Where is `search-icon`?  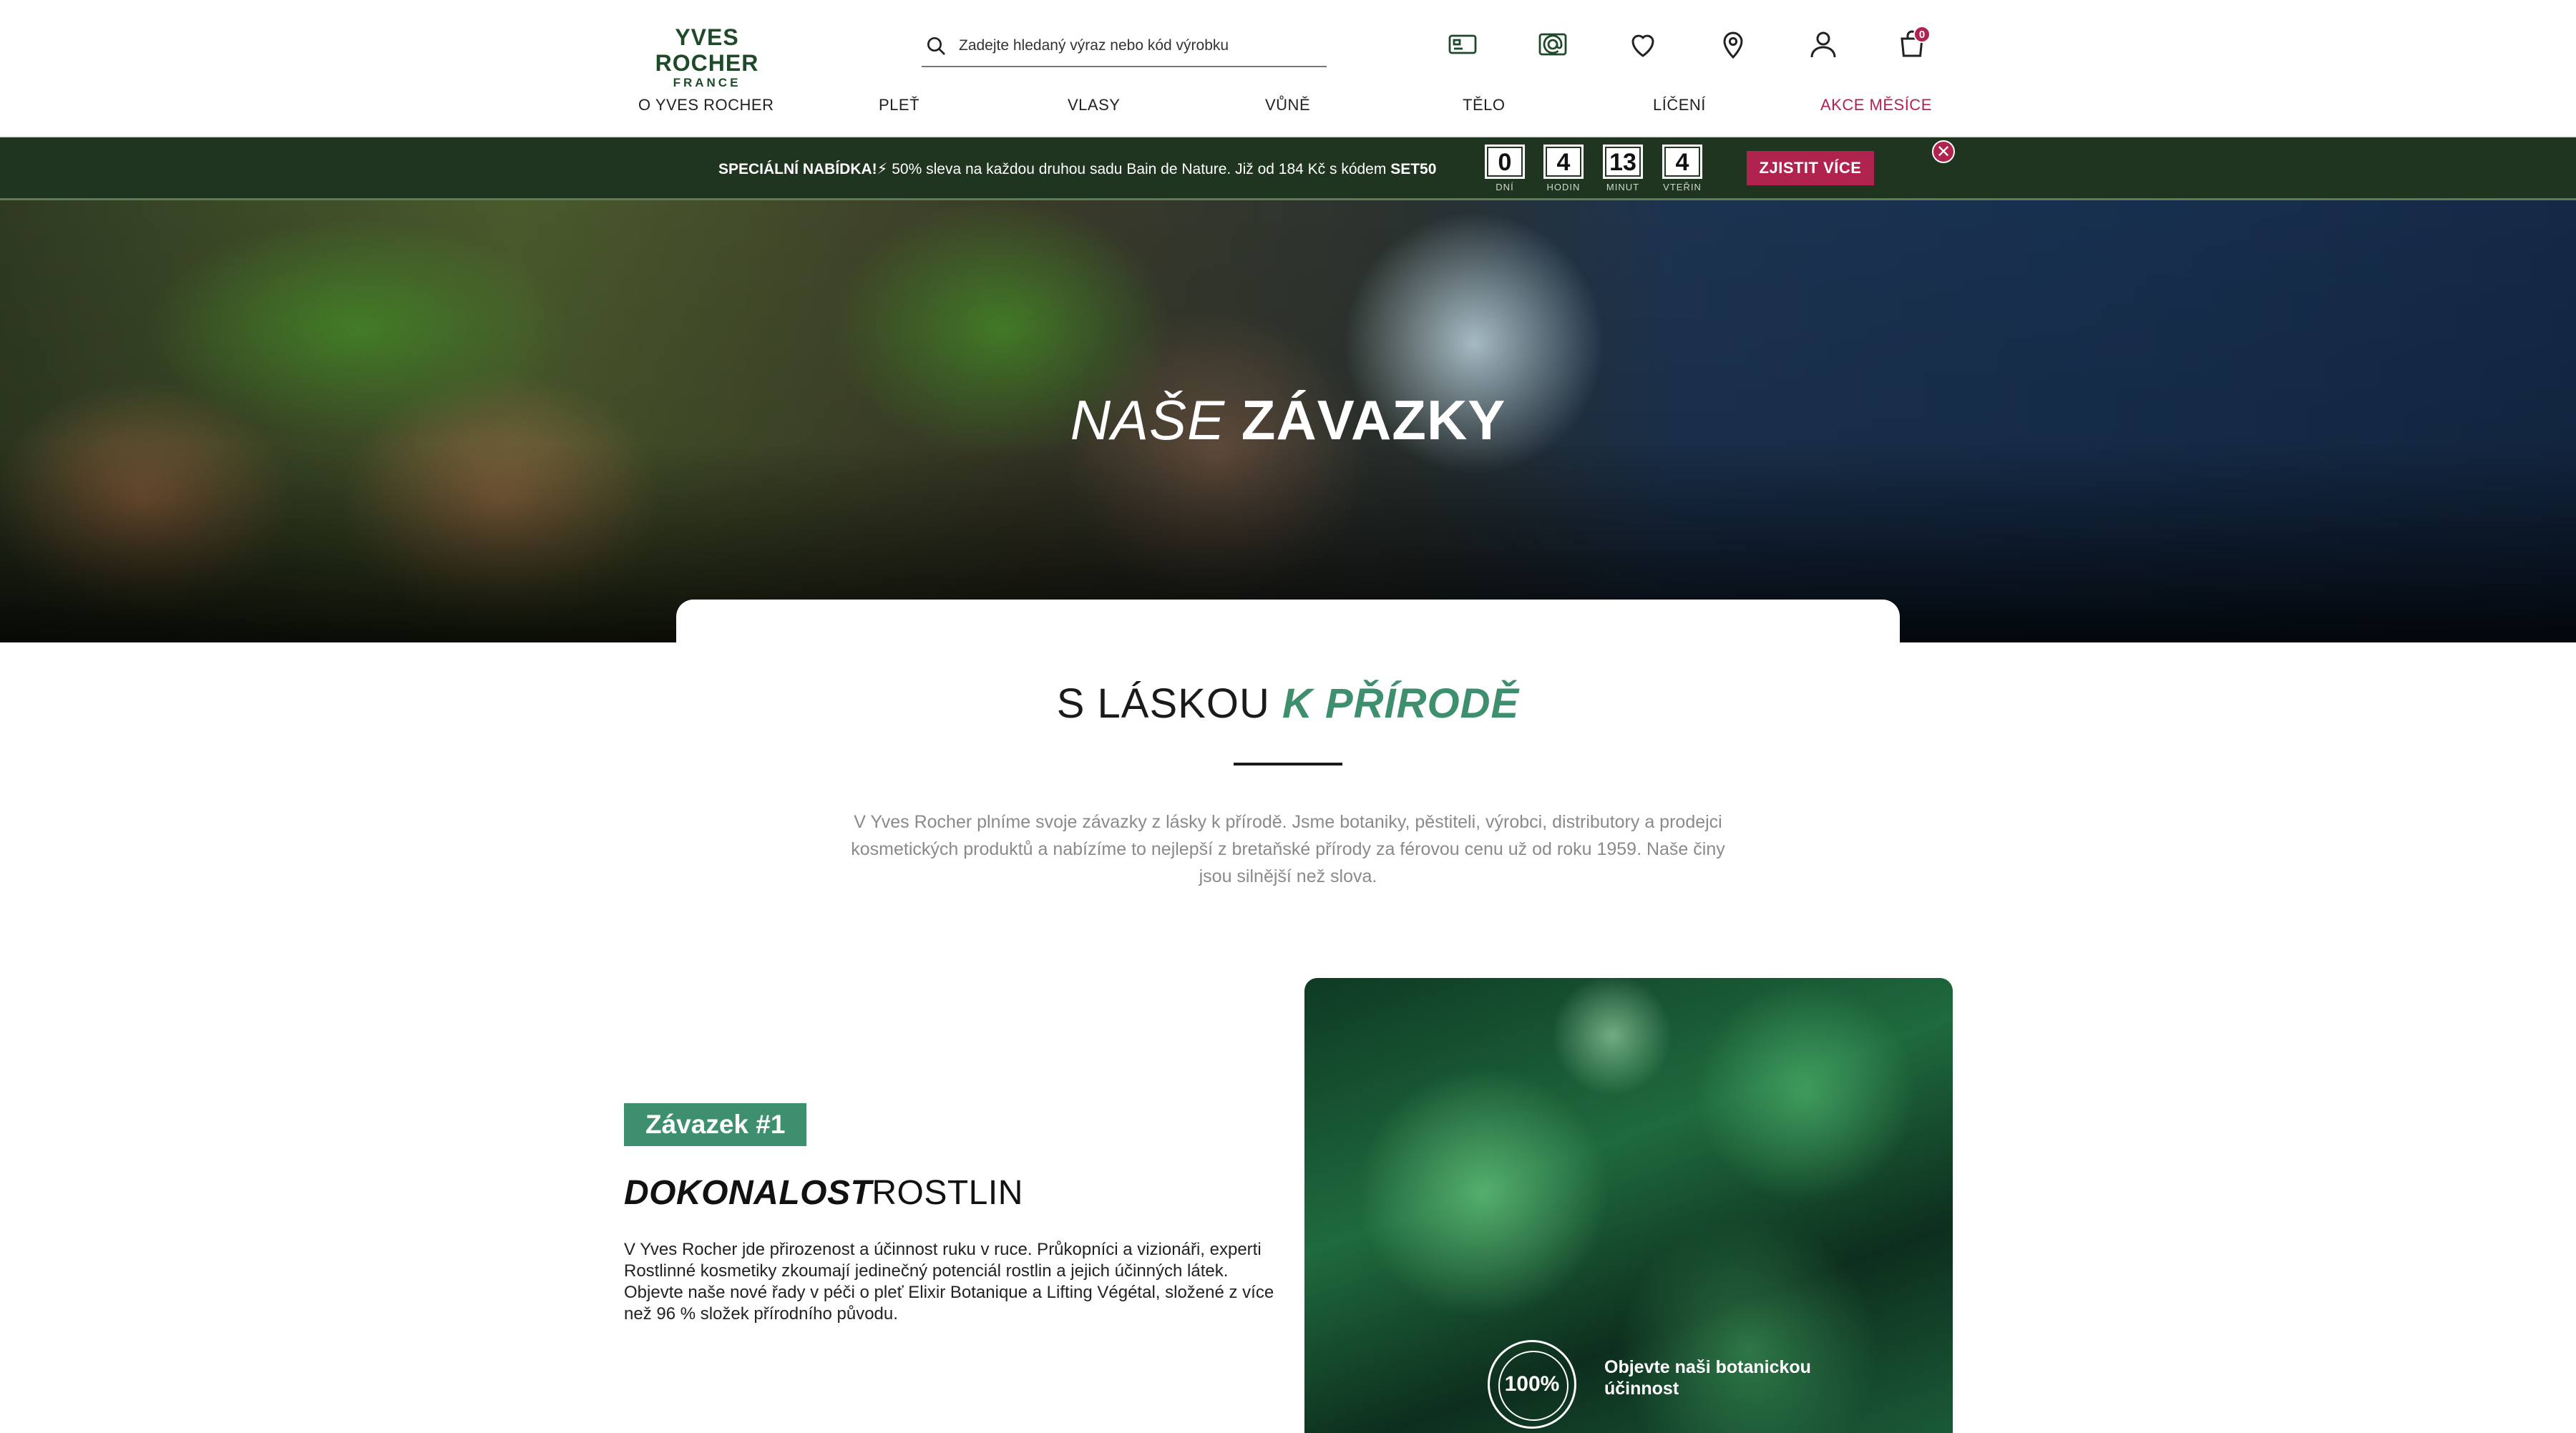 search-icon is located at coordinates (935, 45).